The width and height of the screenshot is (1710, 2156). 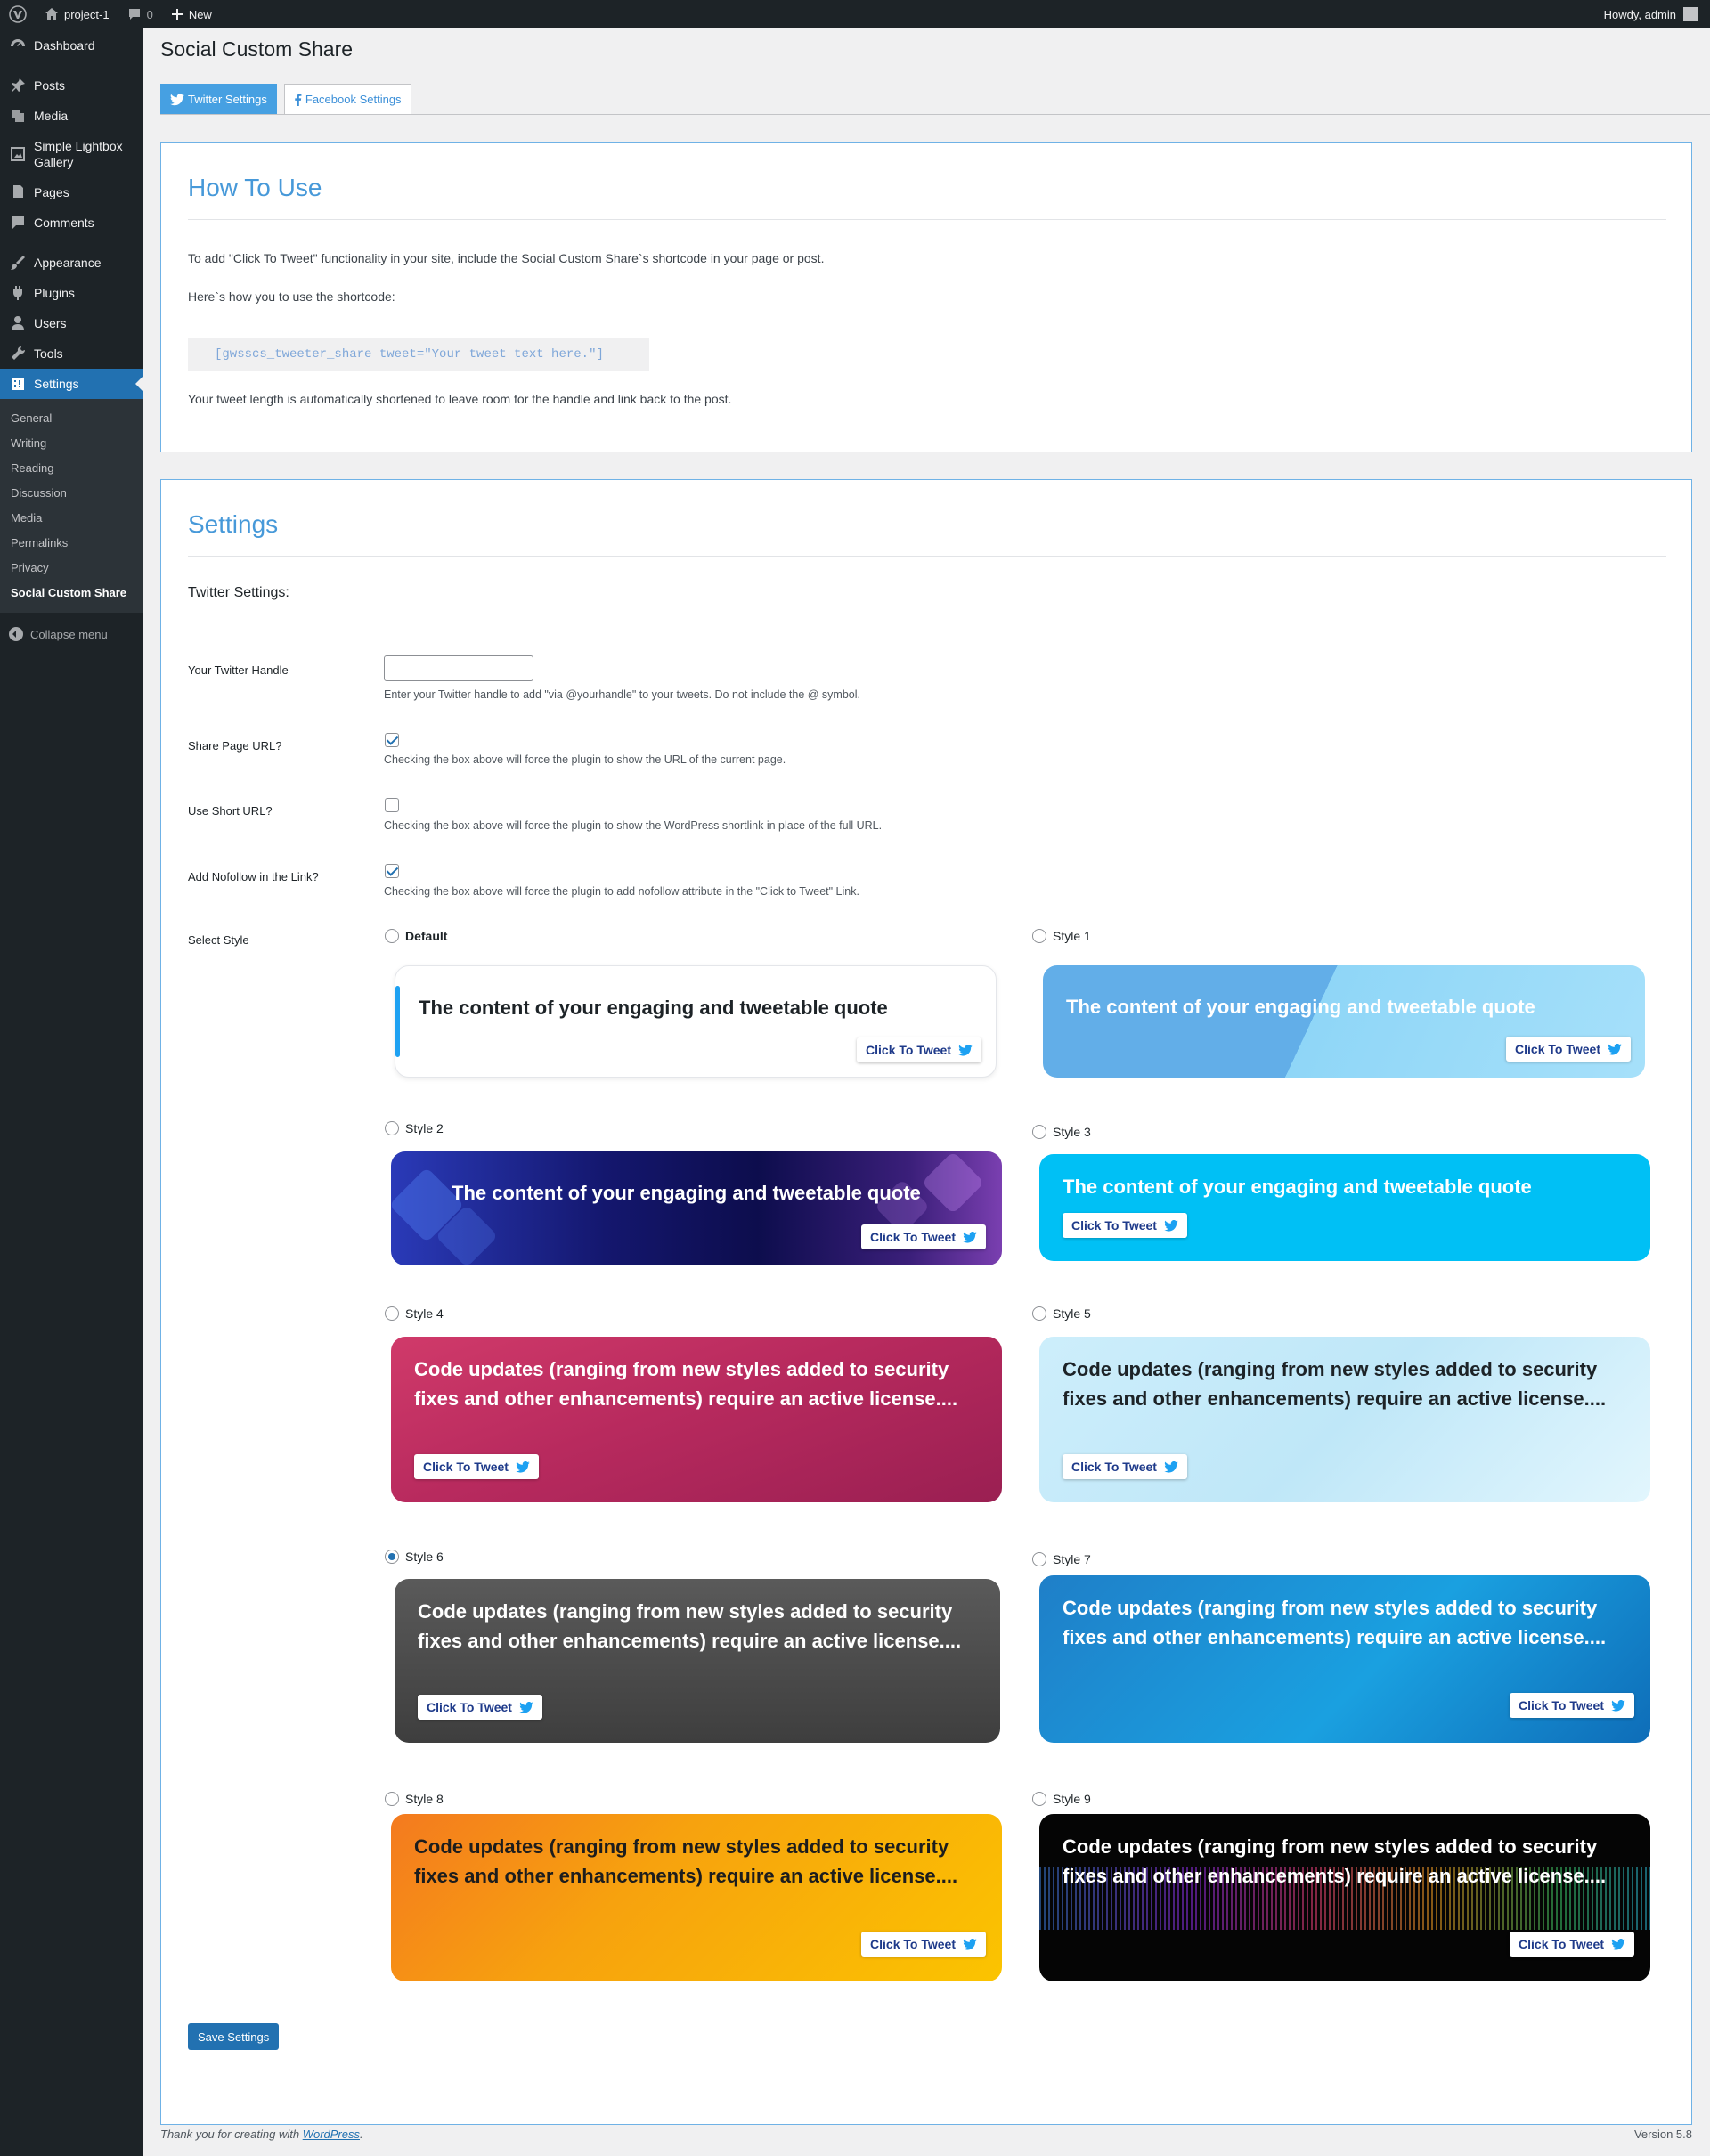 I want to click on style-9-radio, so click(x=1039, y=1799).